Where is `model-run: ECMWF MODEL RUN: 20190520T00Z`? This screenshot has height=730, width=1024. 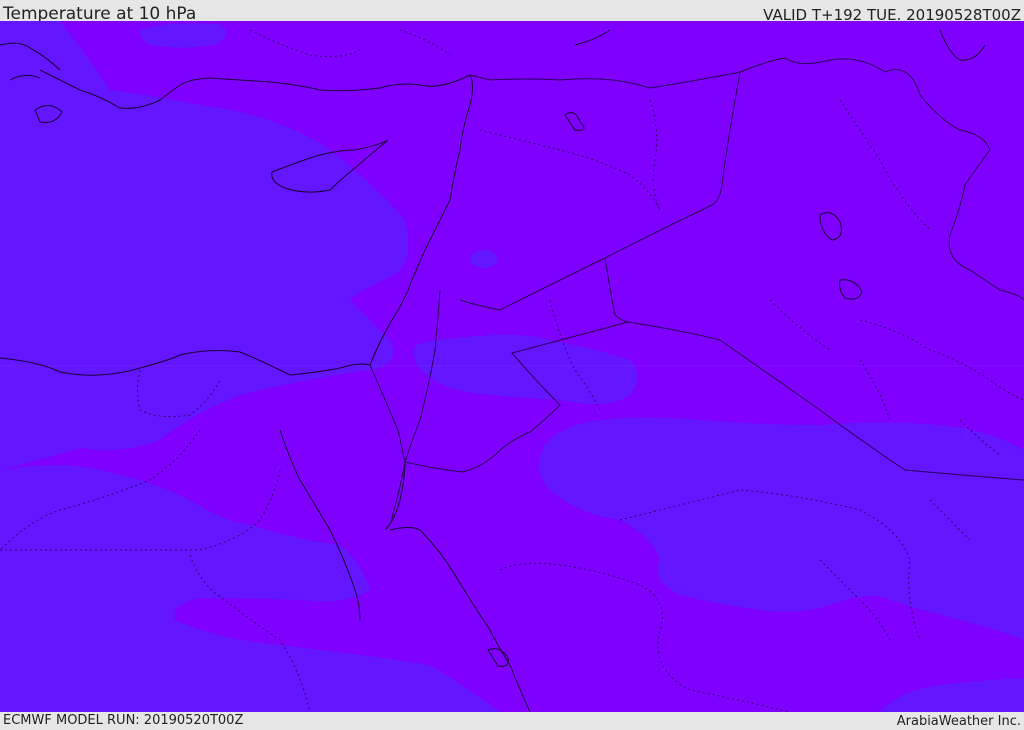
model-run: ECMWF MODEL RUN: 20190520T00Z is located at coordinates (123, 720).